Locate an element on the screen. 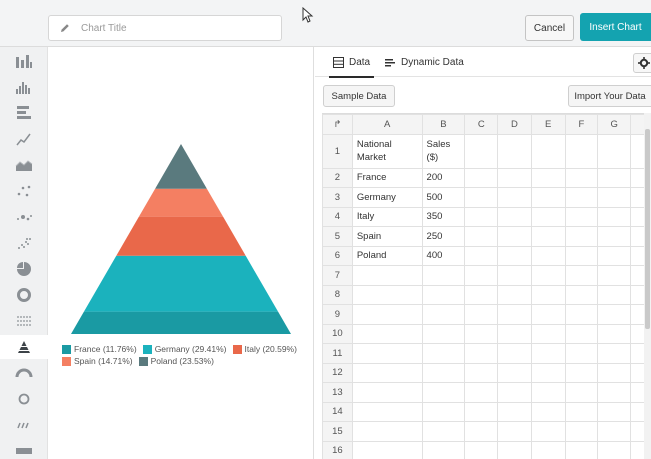 The image size is (651, 459). row-number: 4 is located at coordinates (337, 216).